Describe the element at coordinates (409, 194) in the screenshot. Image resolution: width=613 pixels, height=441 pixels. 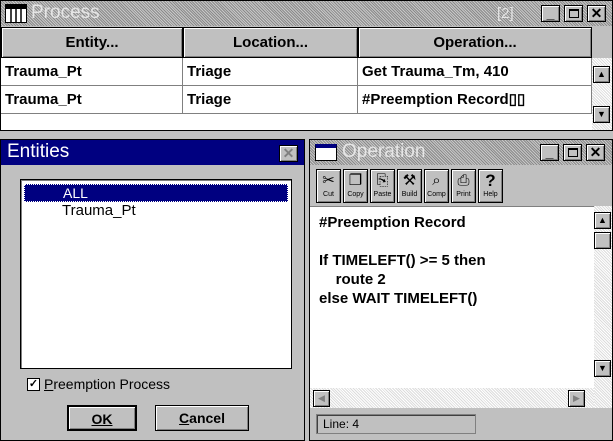
I see `build-label: Build` at that location.